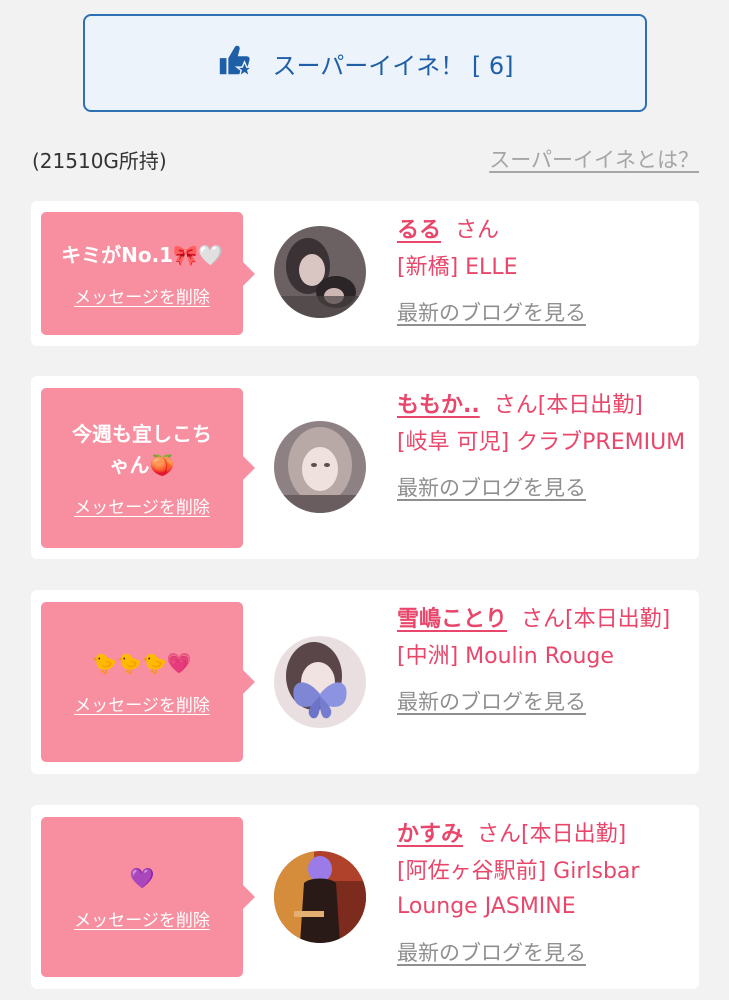  I want to click on about-super-like-link: スーパーイイネとは？, so click(594, 159).